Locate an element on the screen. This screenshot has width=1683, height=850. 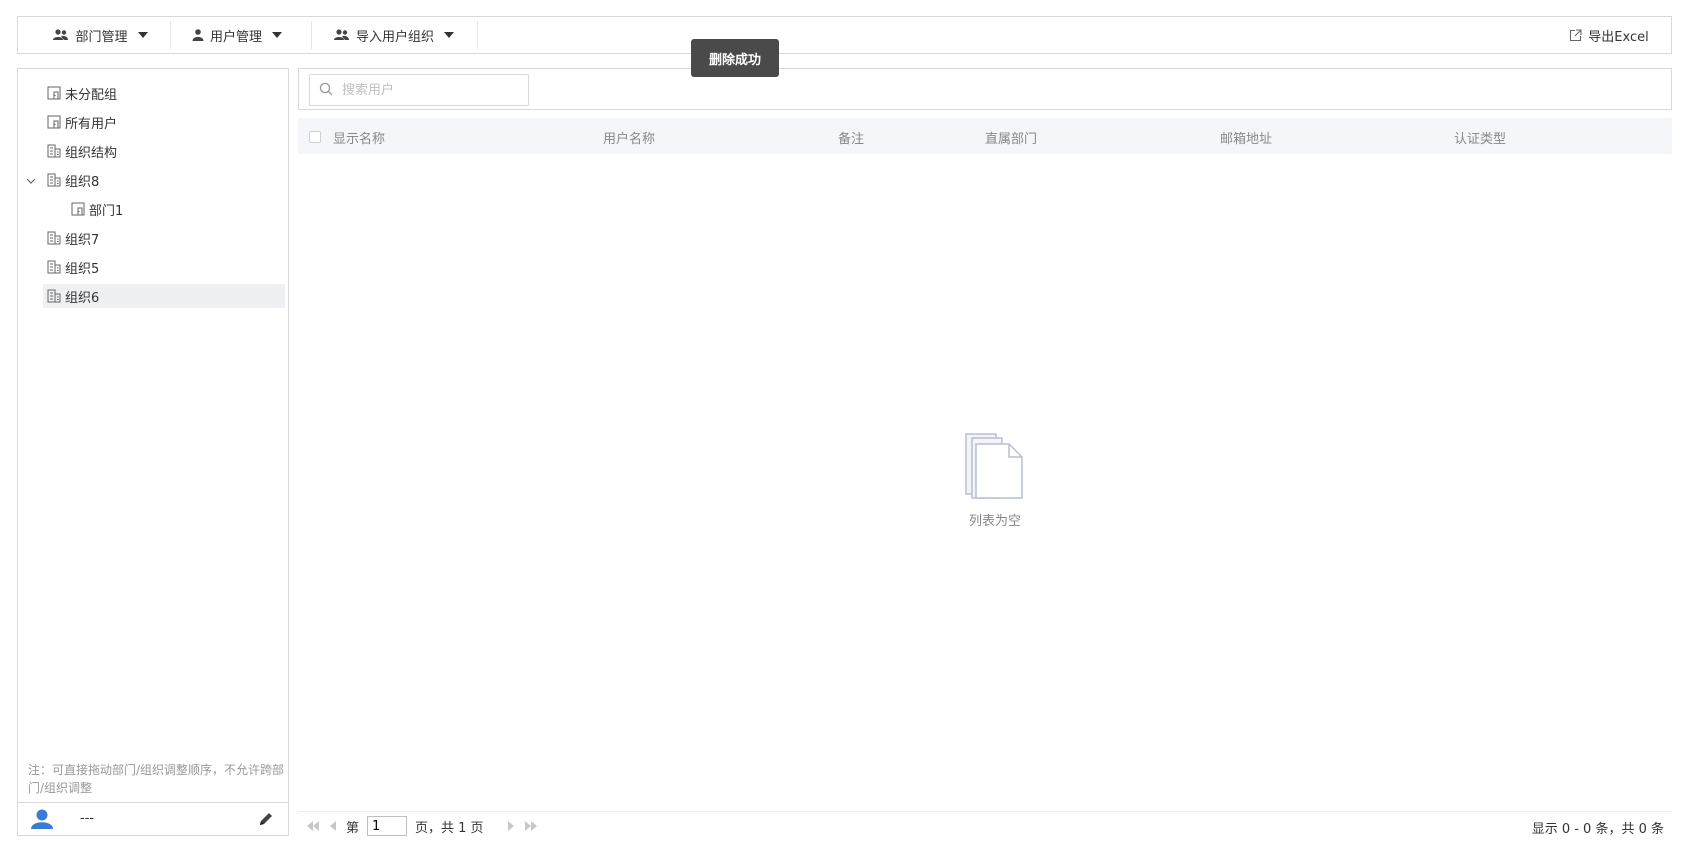
pager: 第 页，共 1 页 is located at coordinates (422, 826).